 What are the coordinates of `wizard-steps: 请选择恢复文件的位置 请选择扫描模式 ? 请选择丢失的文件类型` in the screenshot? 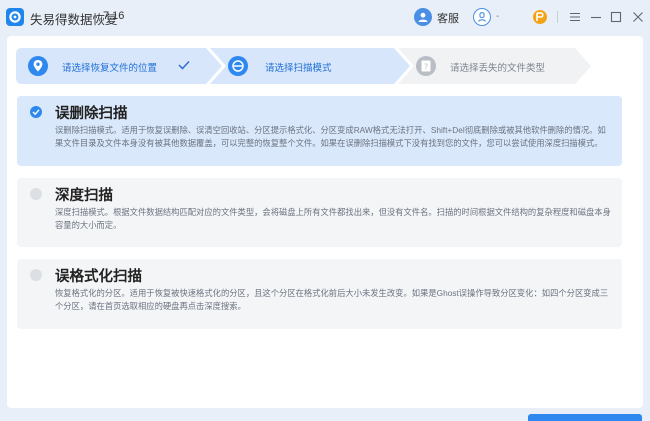 It's located at (303, 66).